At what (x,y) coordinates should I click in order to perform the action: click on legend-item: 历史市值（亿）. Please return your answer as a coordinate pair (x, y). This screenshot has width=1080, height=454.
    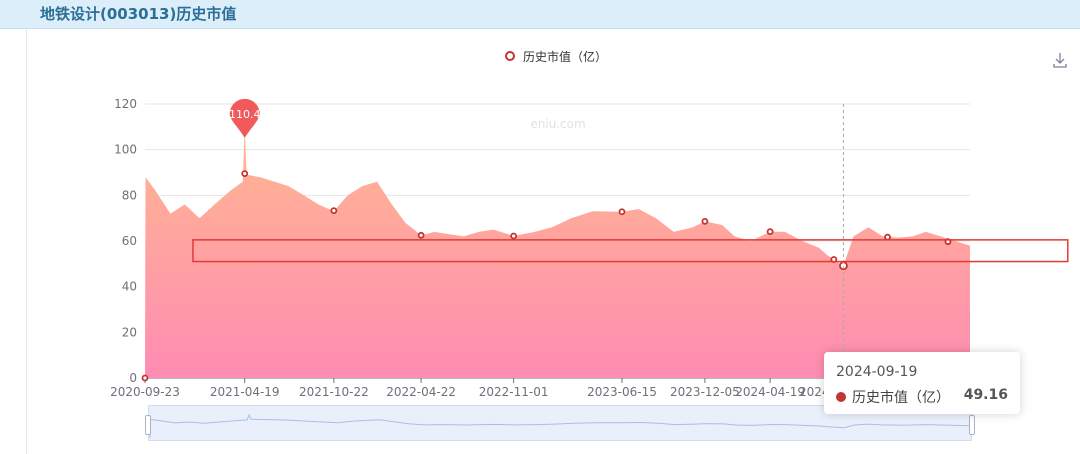
    Looking at the image, I should click on (556, 56).